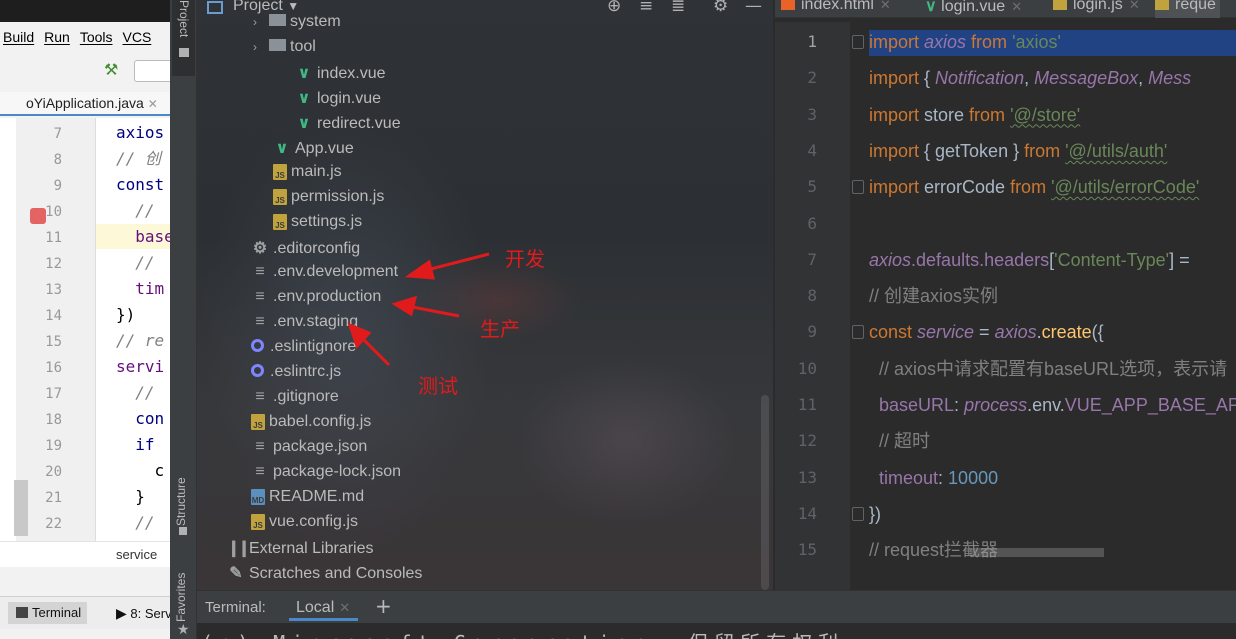 This screenshot has height=639, width=1236. Describe the element at coordinates (986, 332) in the screenshot. I see `line-code: const service = axios.create({` at that location.